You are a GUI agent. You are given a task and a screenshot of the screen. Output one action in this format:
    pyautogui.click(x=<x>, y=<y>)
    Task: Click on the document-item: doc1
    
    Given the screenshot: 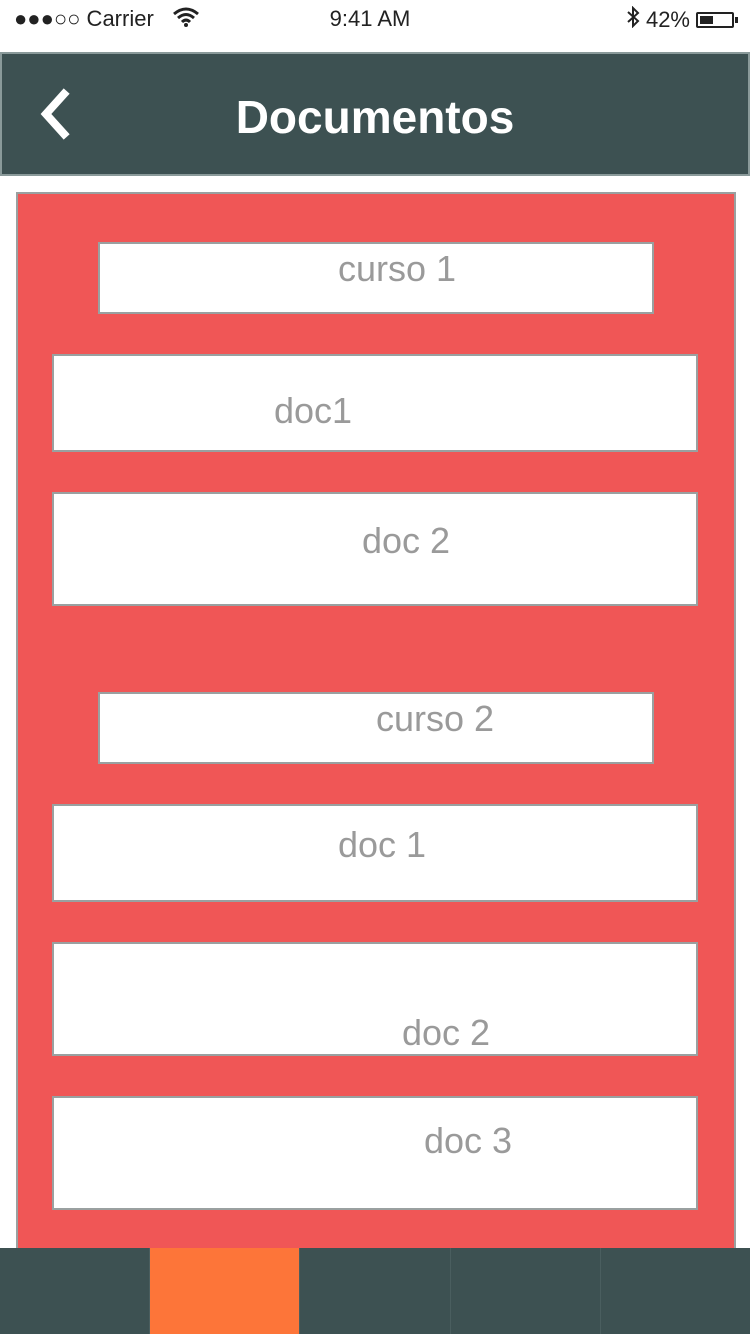 What is the action you would take?
    pyautogui.click(x=375, y=403)
    